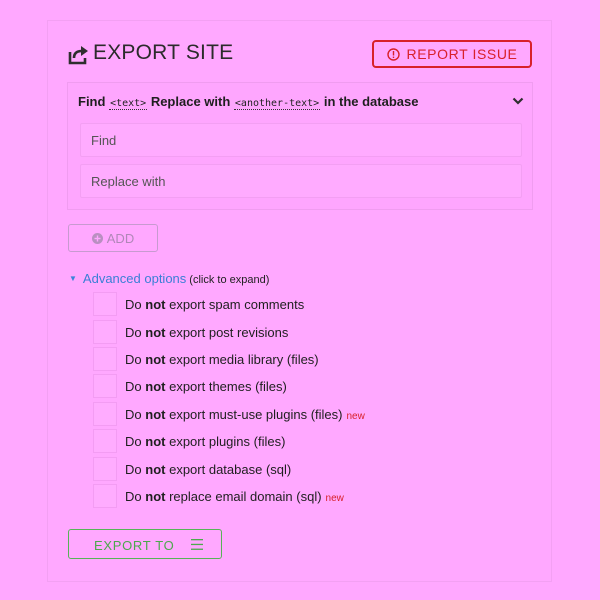  I want to click on advanced-options-hint: (click to expand), so click(229, 280).